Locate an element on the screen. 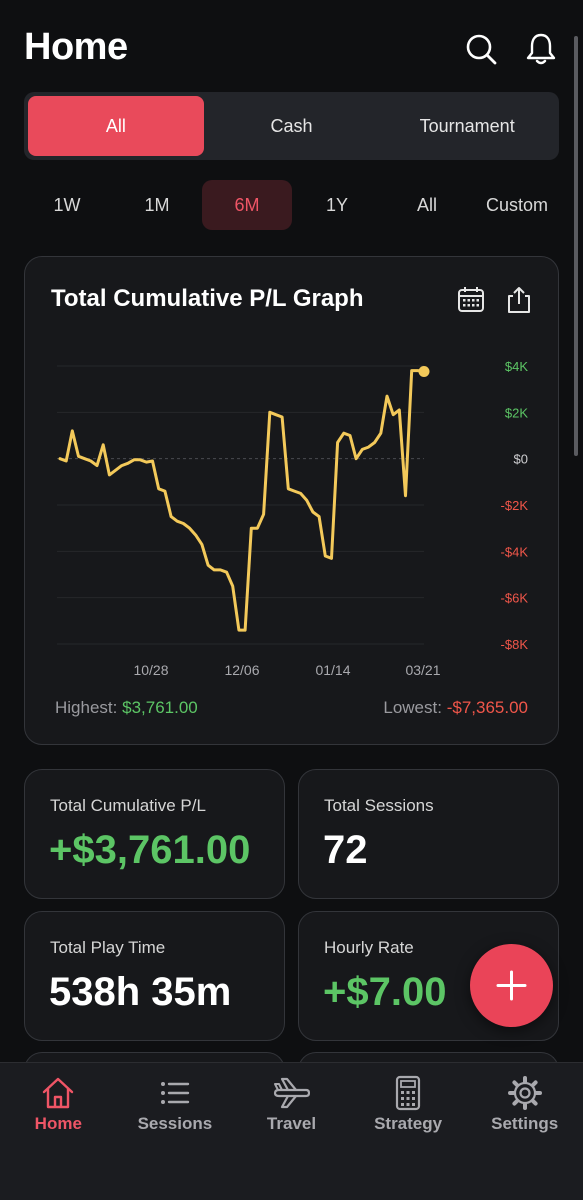 The image size is (583, 1200). stat-card-total-sessions: Total Sessions 72 is located at coordinates (428, 834).